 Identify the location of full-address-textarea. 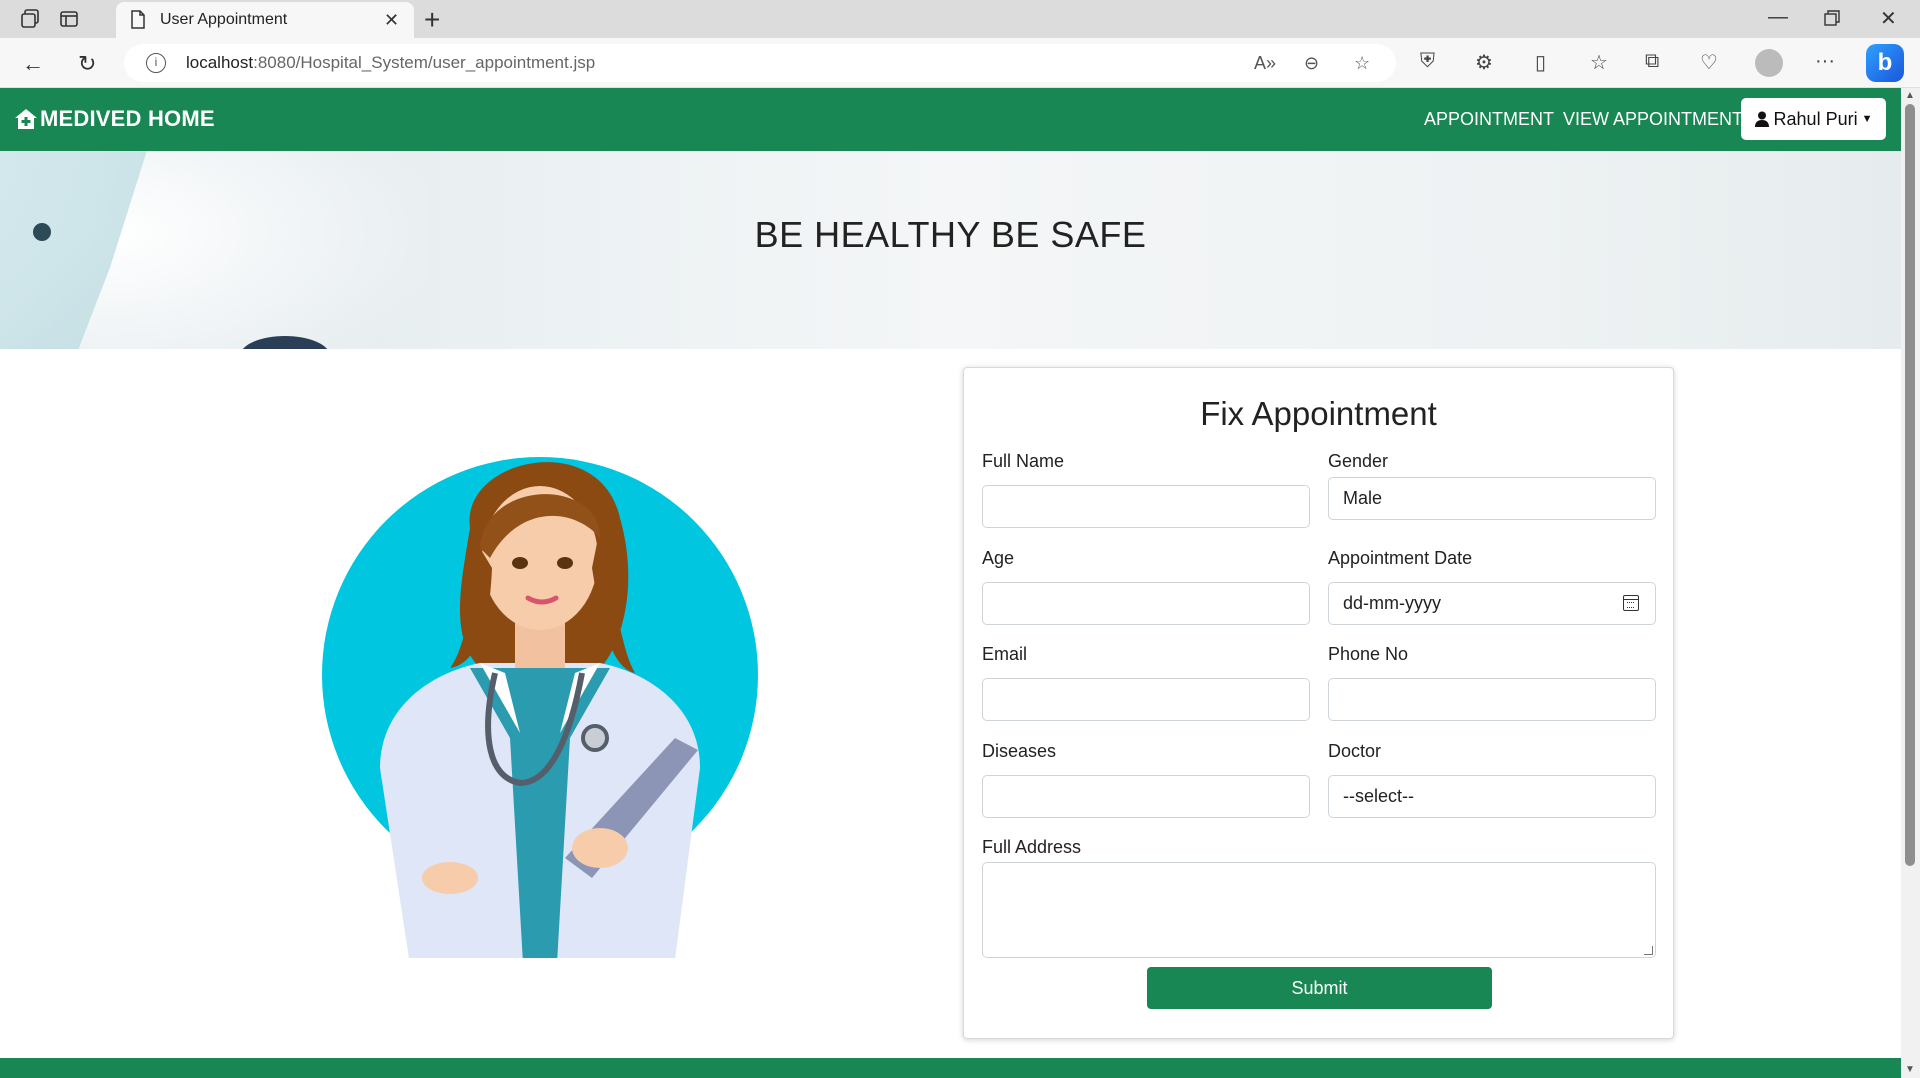
(1319, 910).